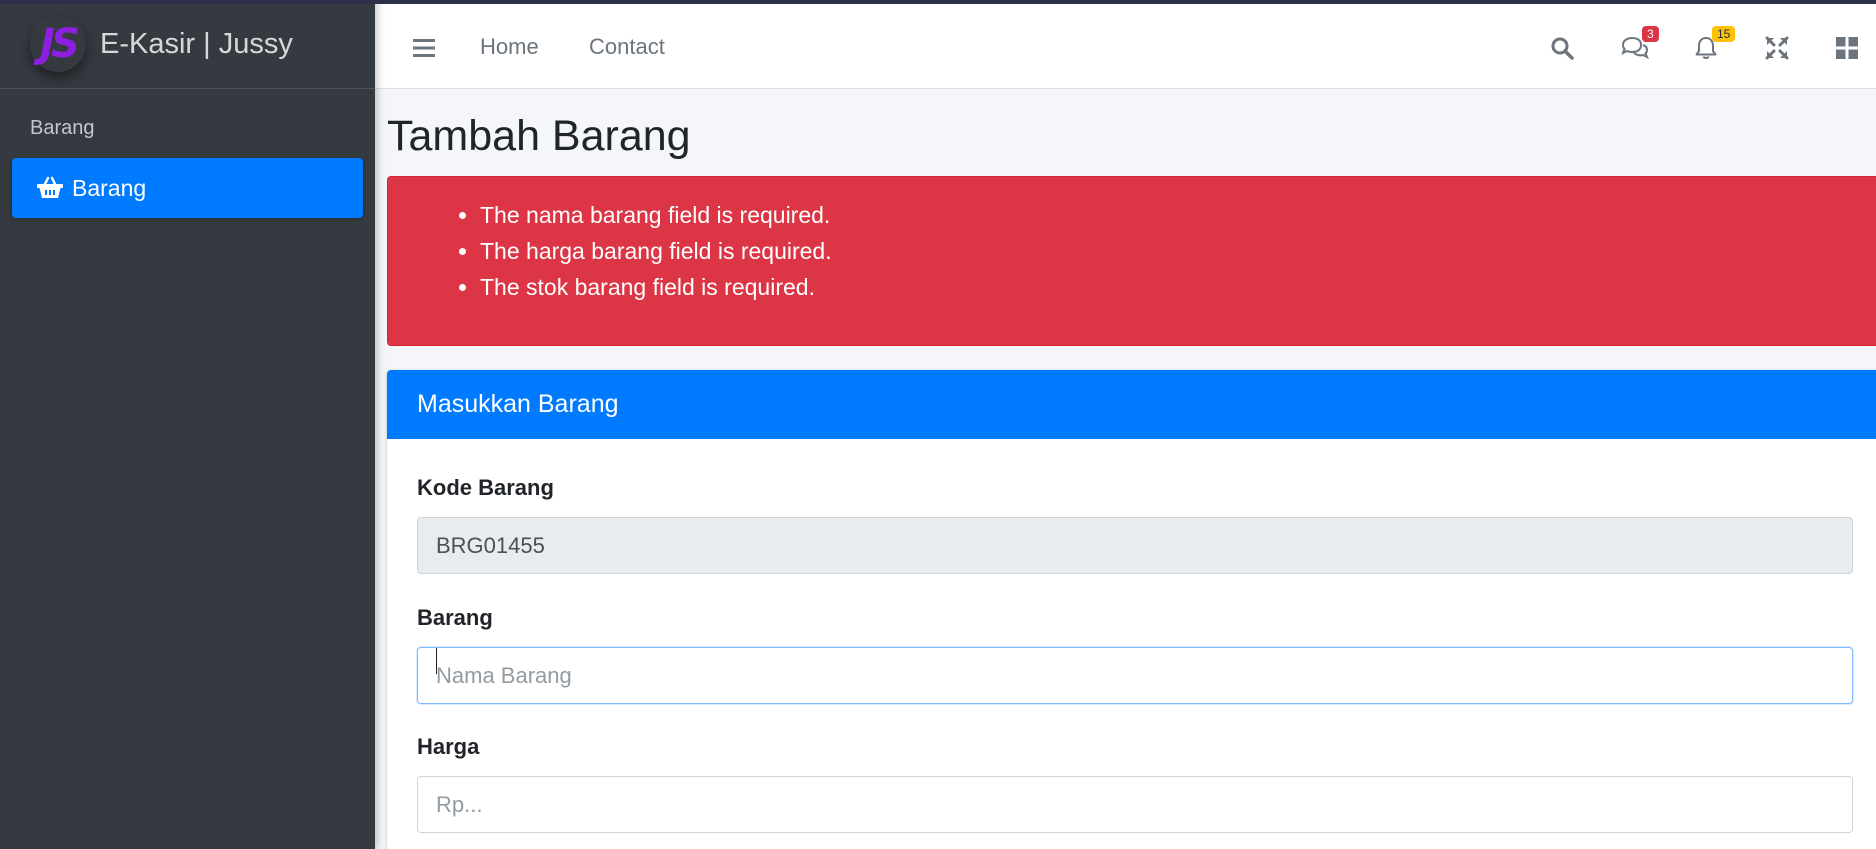  I want to click on nav-link-home: Home, so click(509, 46).